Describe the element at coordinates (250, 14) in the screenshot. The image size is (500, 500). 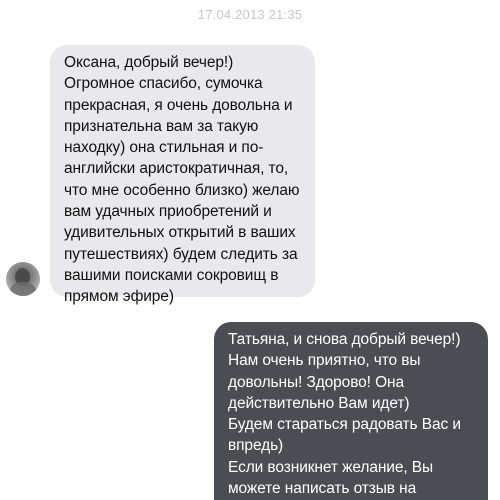
I see `message-timestamp: 17.04.2013 21:35` at that location.